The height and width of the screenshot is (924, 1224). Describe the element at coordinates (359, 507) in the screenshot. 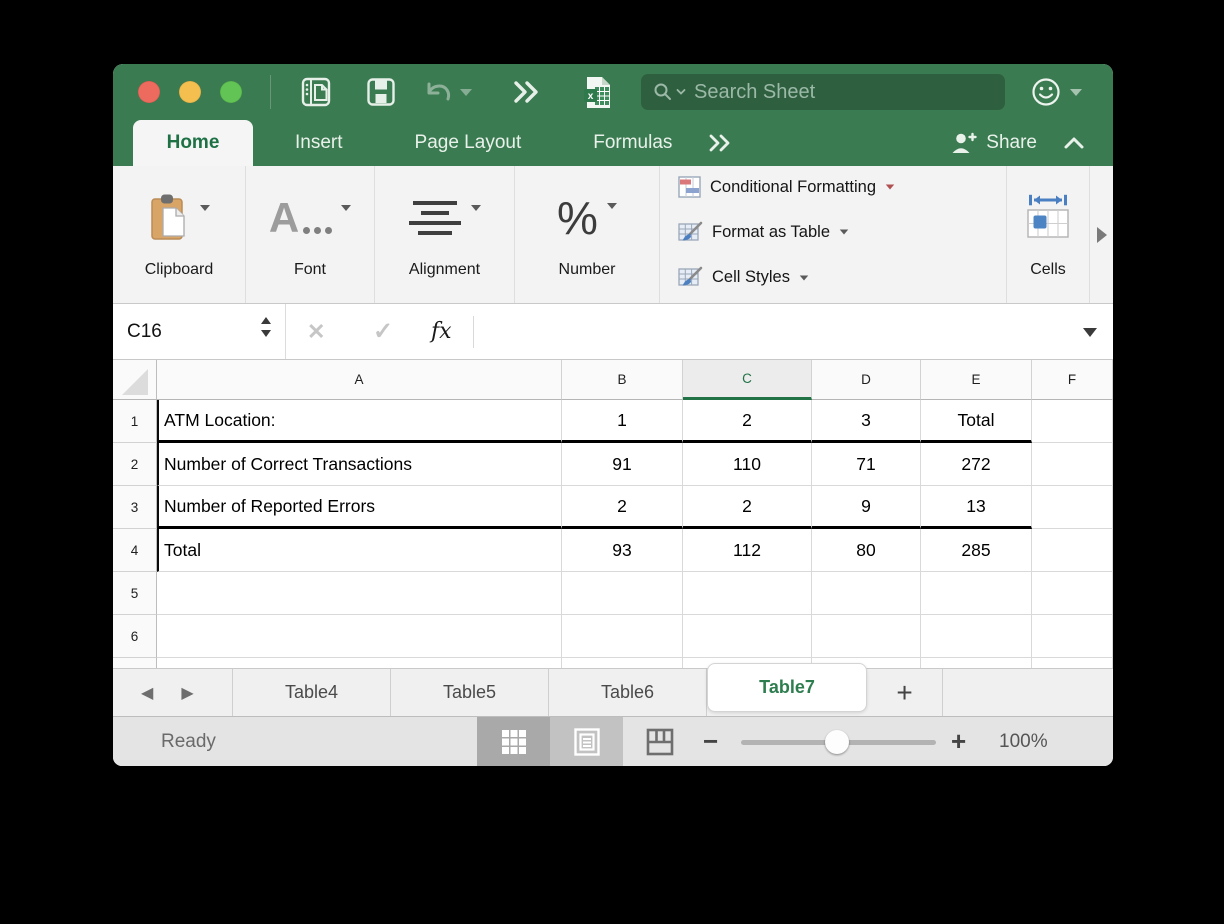

I see `cell-A3: Number of Reported Errors` at that location.